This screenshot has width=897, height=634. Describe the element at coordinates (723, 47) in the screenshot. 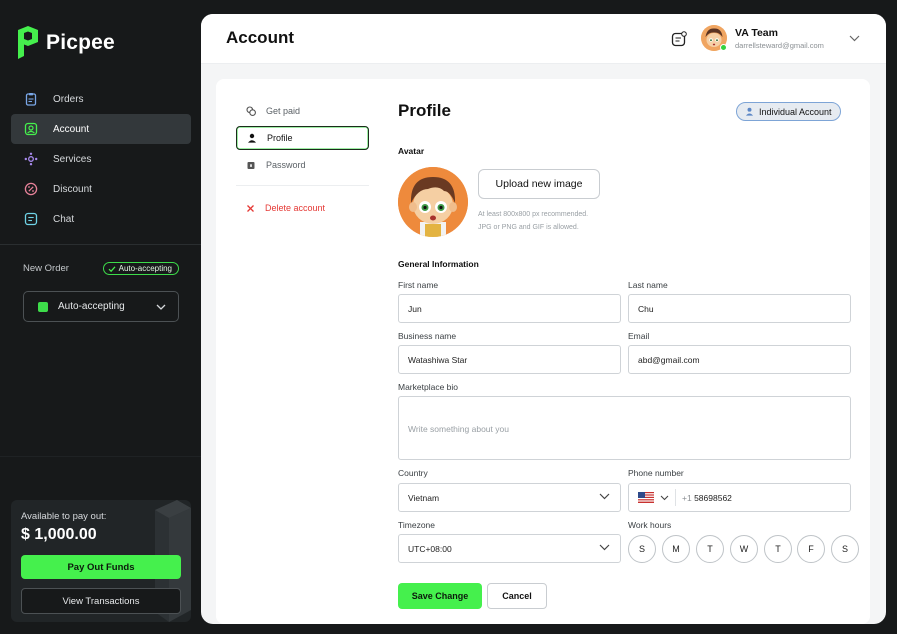

I see `online-status-icon` at that location.